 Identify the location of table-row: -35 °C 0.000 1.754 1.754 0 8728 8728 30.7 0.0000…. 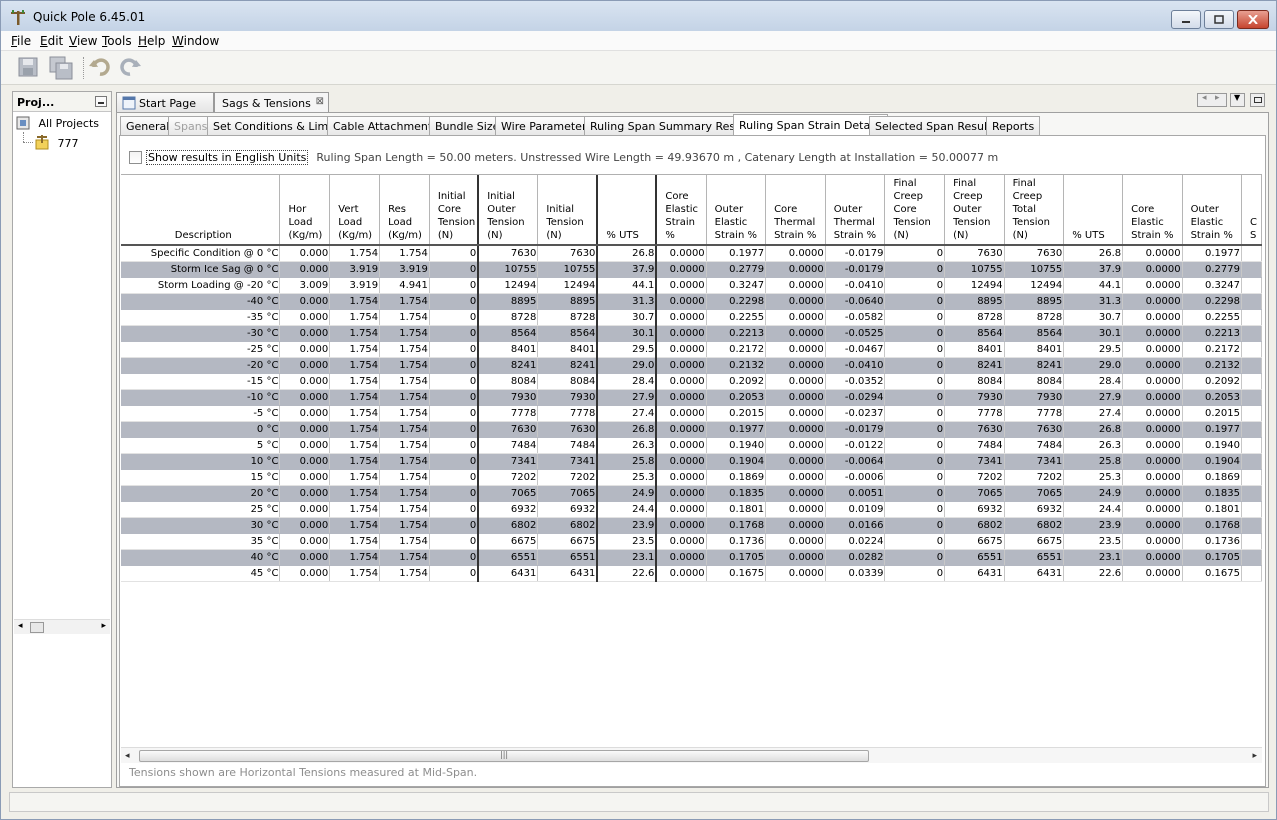
(691, 317).